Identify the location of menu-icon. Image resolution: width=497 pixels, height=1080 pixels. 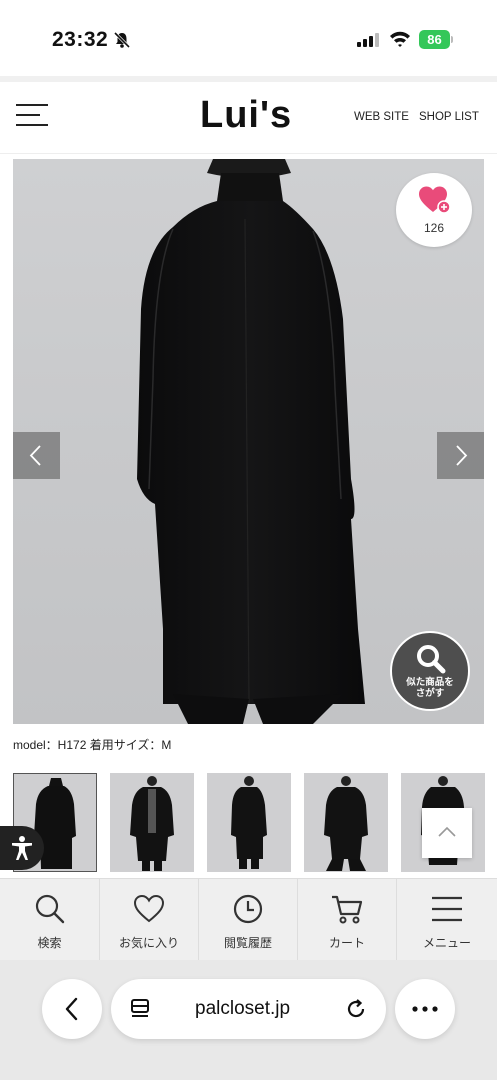
(447, 909).